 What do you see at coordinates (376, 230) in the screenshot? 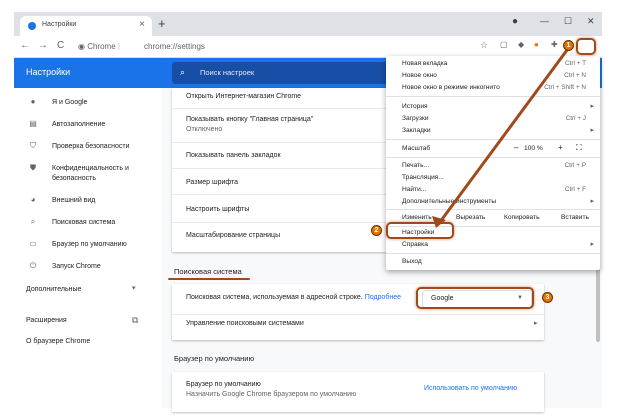
I see `annotation-badge-2: 2` at bounding box center [376, 230].